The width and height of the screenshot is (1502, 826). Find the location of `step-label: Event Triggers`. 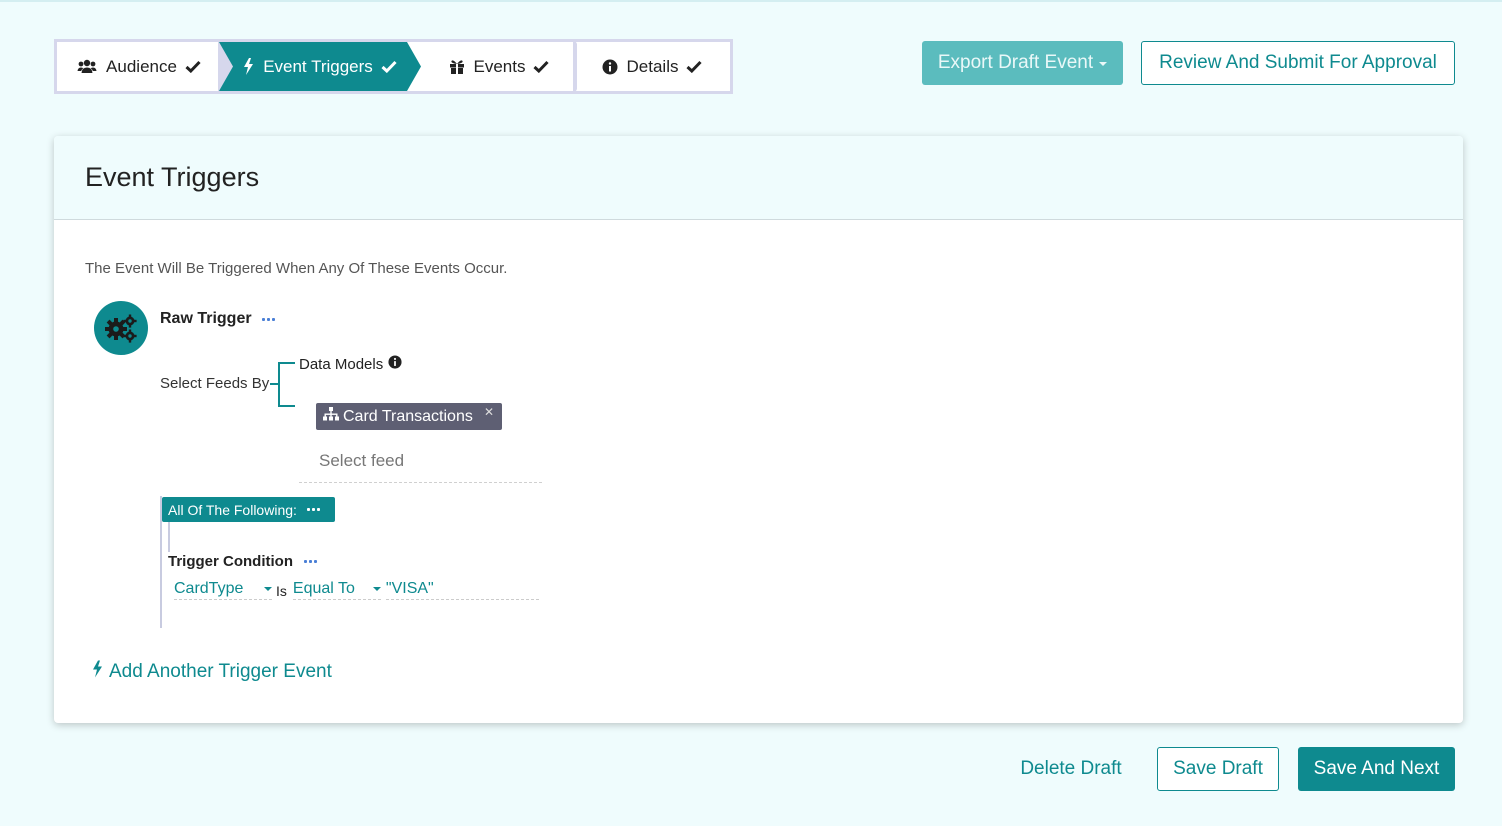

step-label: Event Triggers is located at coordinates (318, 66).